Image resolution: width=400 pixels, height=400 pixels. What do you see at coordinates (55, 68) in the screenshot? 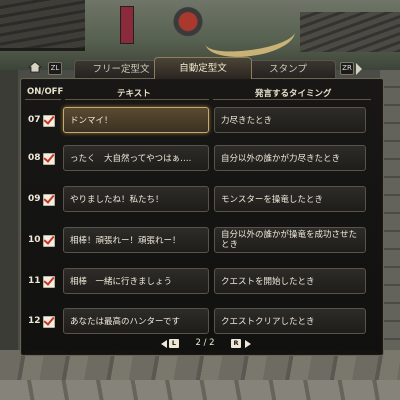
I see `zl-key-icon: ZL` at bounding box center [55, 68].